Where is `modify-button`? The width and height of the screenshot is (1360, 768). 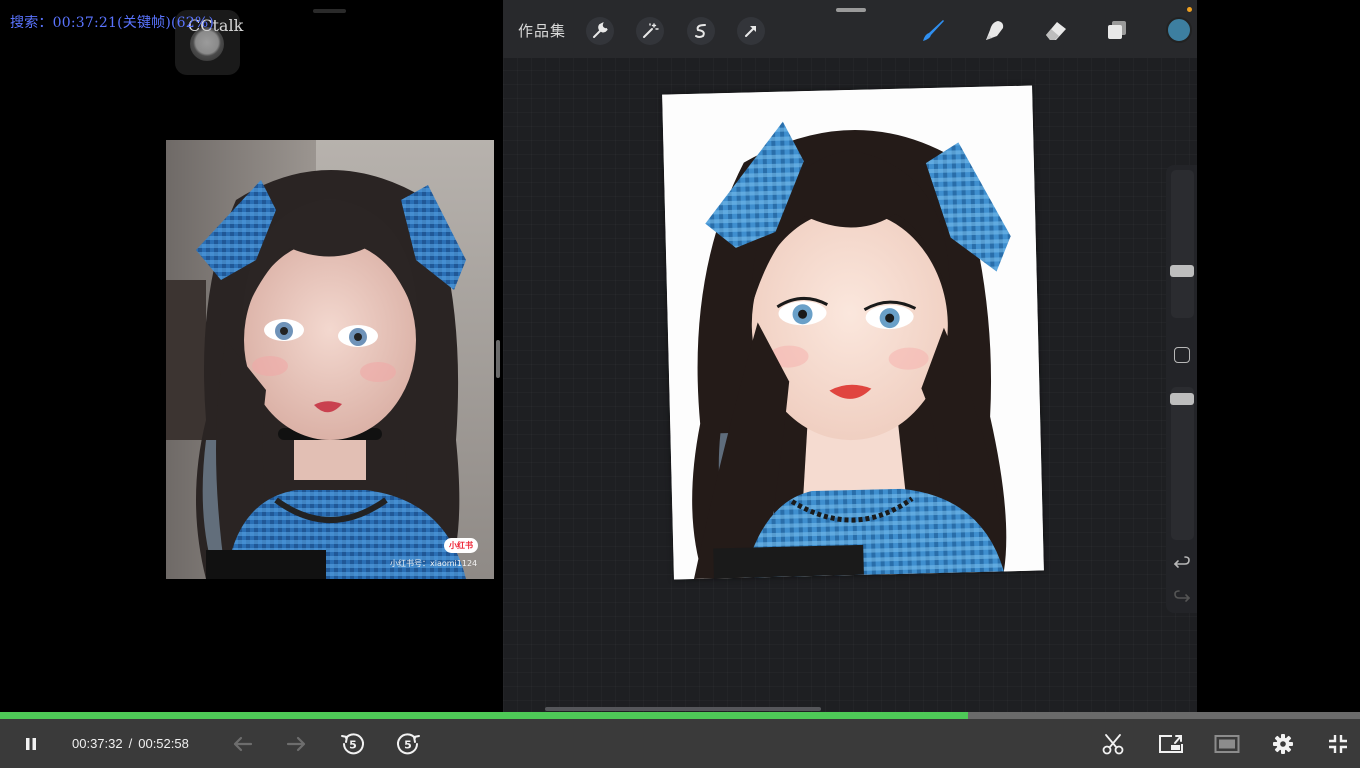 modify-button is located at coordinates (1182, 355).